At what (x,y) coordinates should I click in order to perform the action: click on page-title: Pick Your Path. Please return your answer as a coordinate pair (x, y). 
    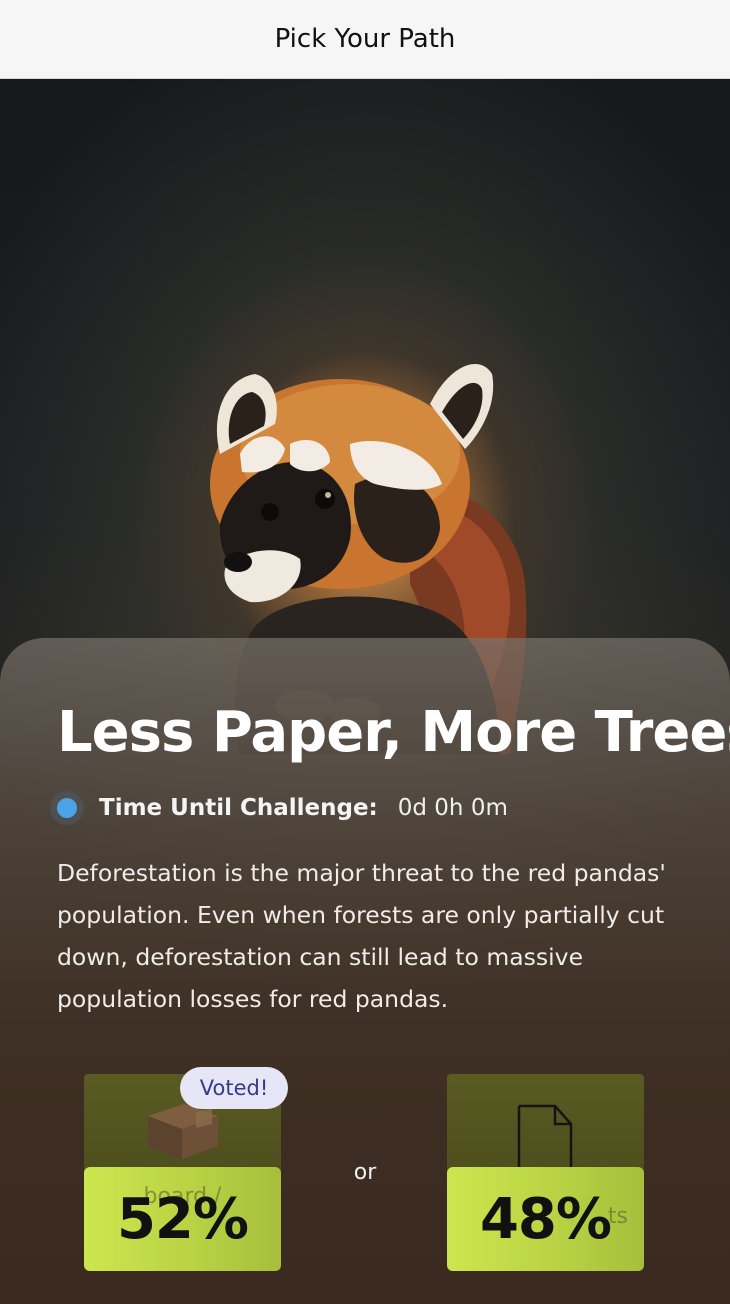
    Looking at the image, I should click on (365, 39).